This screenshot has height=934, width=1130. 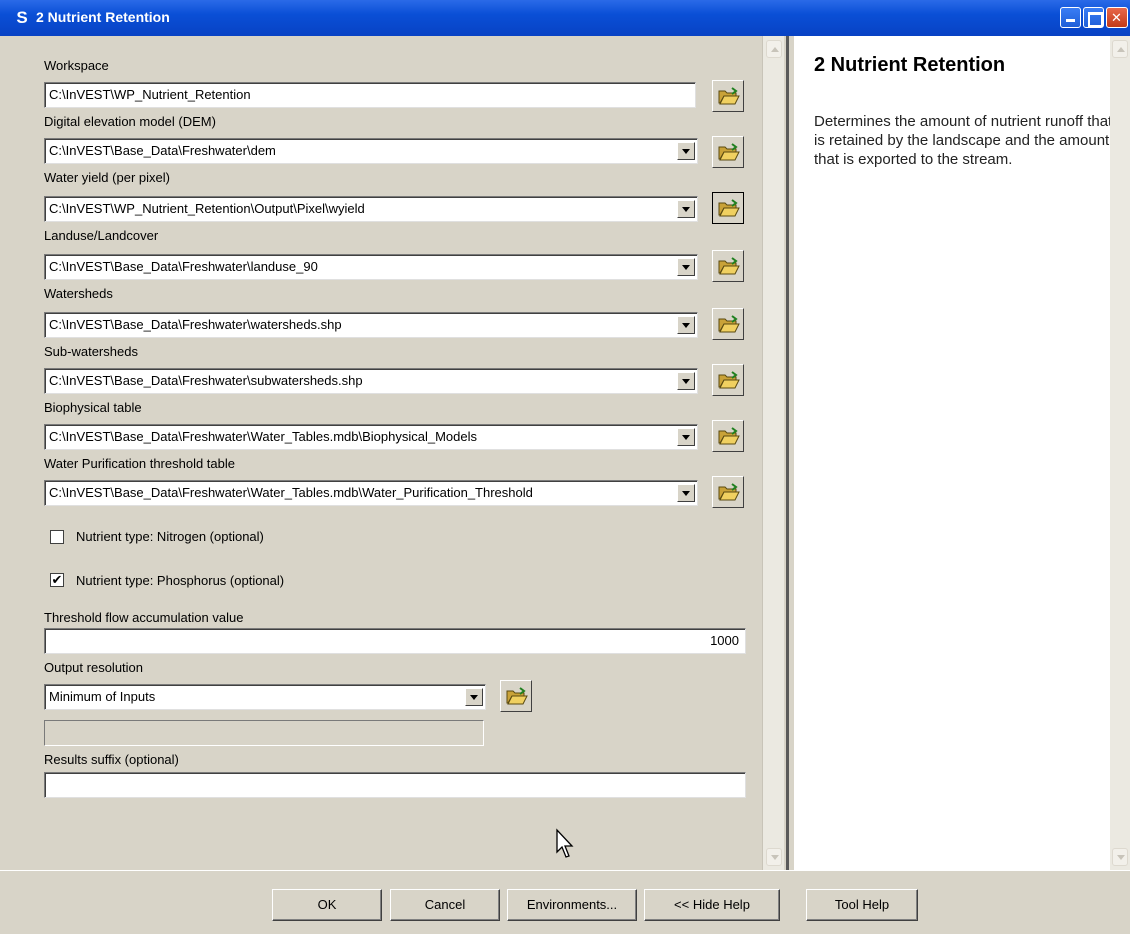 I want to click on results-suffix-input, so click(x=395, y=785).